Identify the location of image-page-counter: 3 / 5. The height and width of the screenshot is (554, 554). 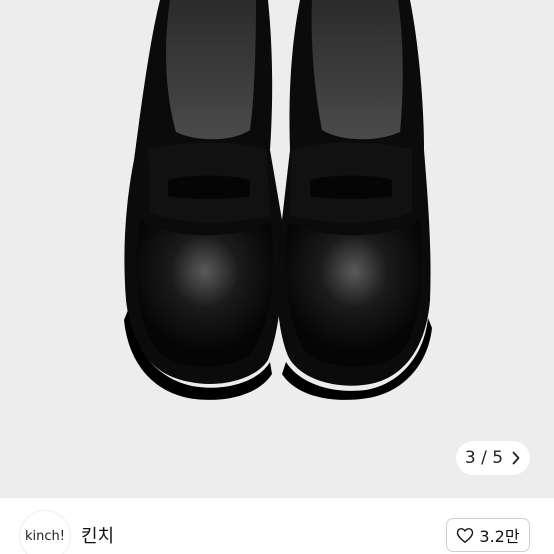
(493, 458).